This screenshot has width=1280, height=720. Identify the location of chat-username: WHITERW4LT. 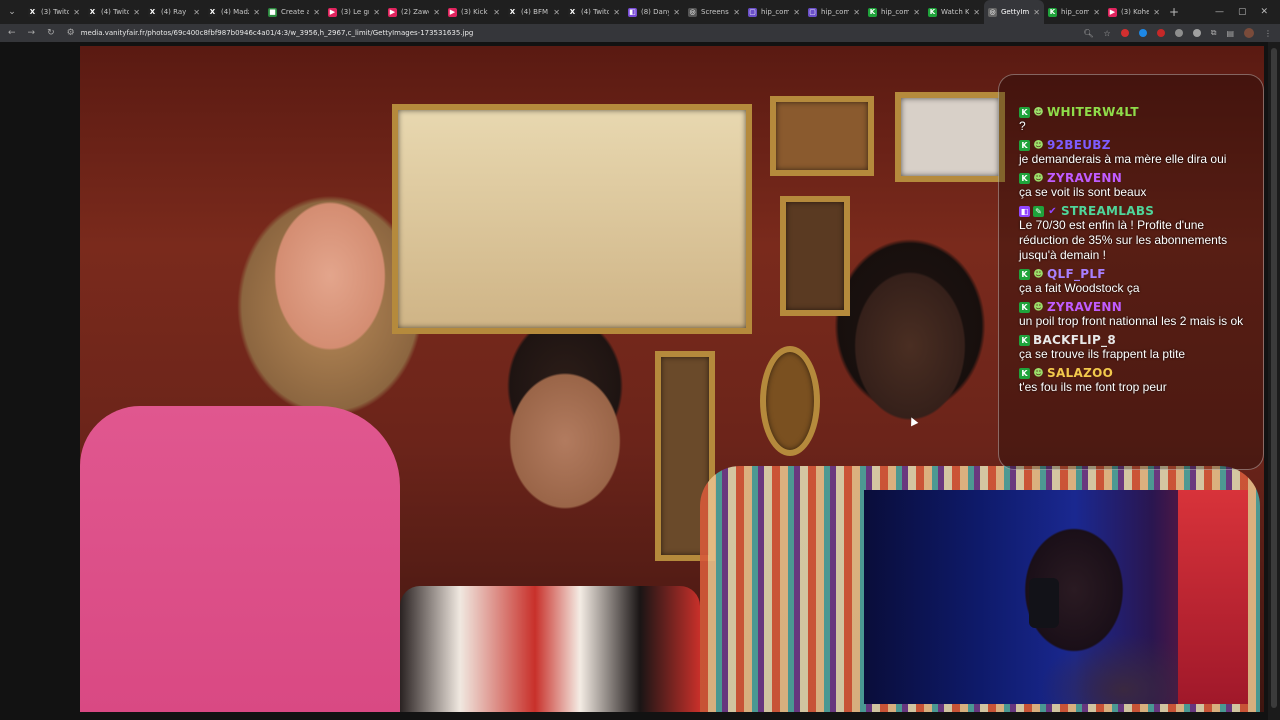
(1093, 112).